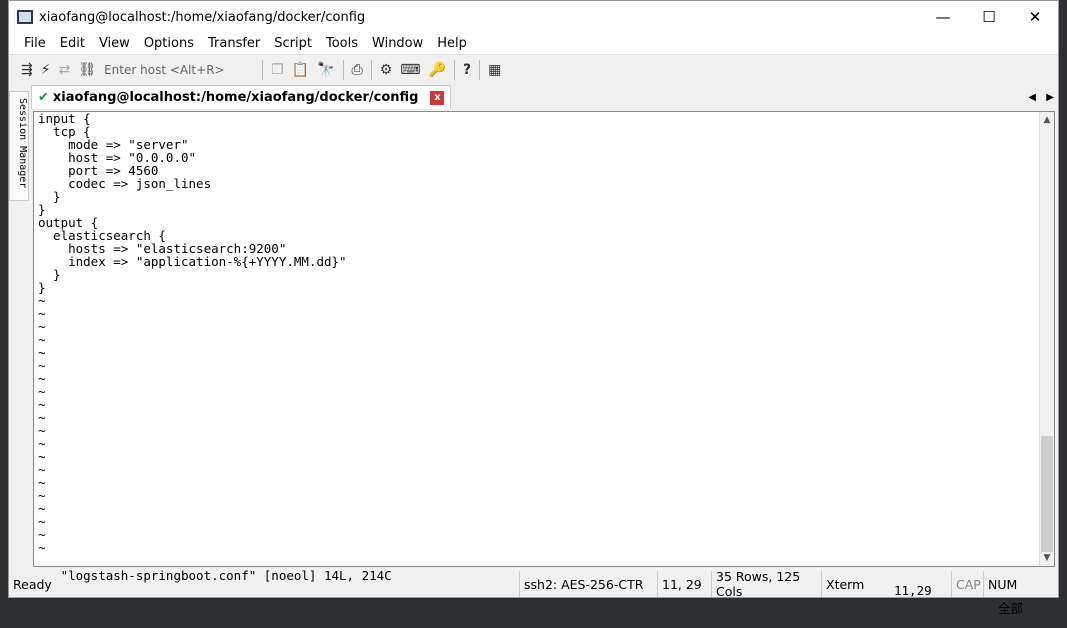 This screenshot has width=1067, height=628. Describe the element at coordinates (293, 43) in the screenshot. I see `menu-script: Script` at that location.